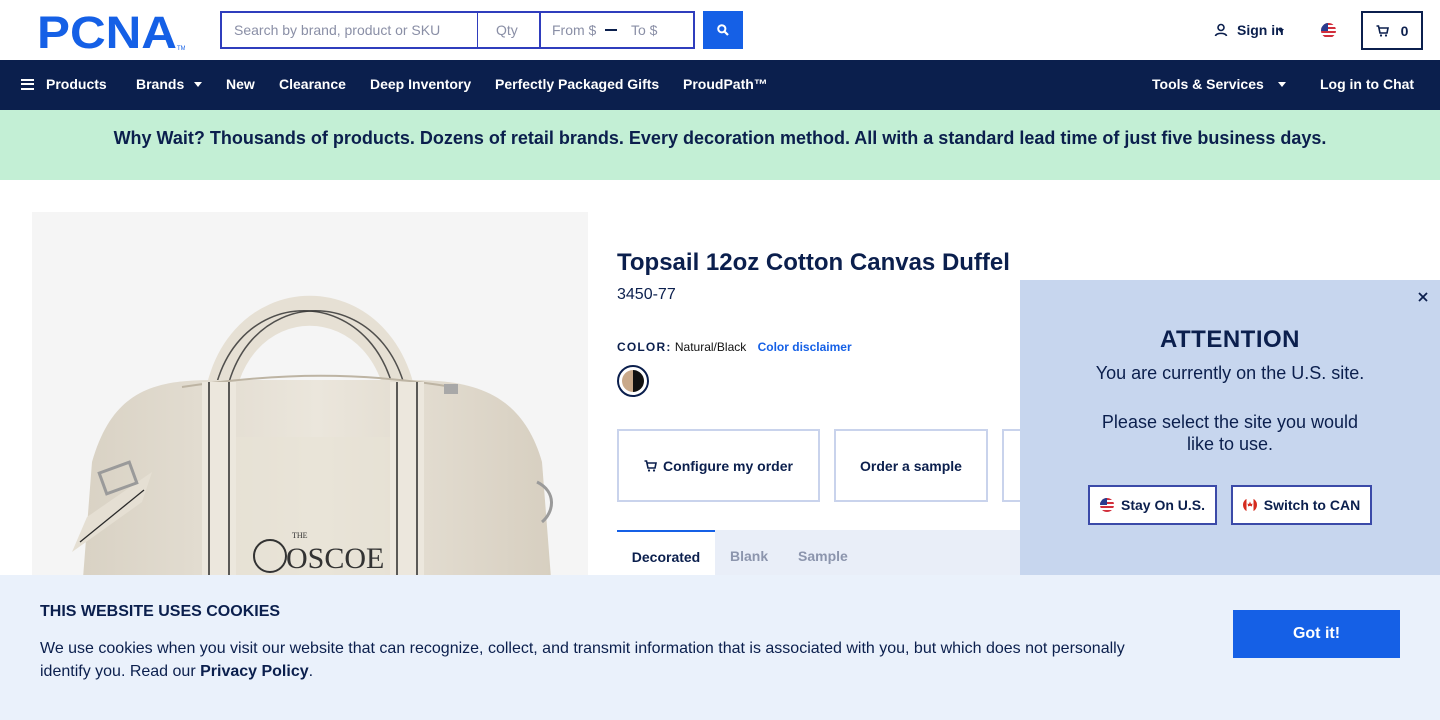 The width and height of the screenshot is (1440, 720). Describe the element at coordinates (509, 30) in the screenshot. I see `qty-input` at that location.